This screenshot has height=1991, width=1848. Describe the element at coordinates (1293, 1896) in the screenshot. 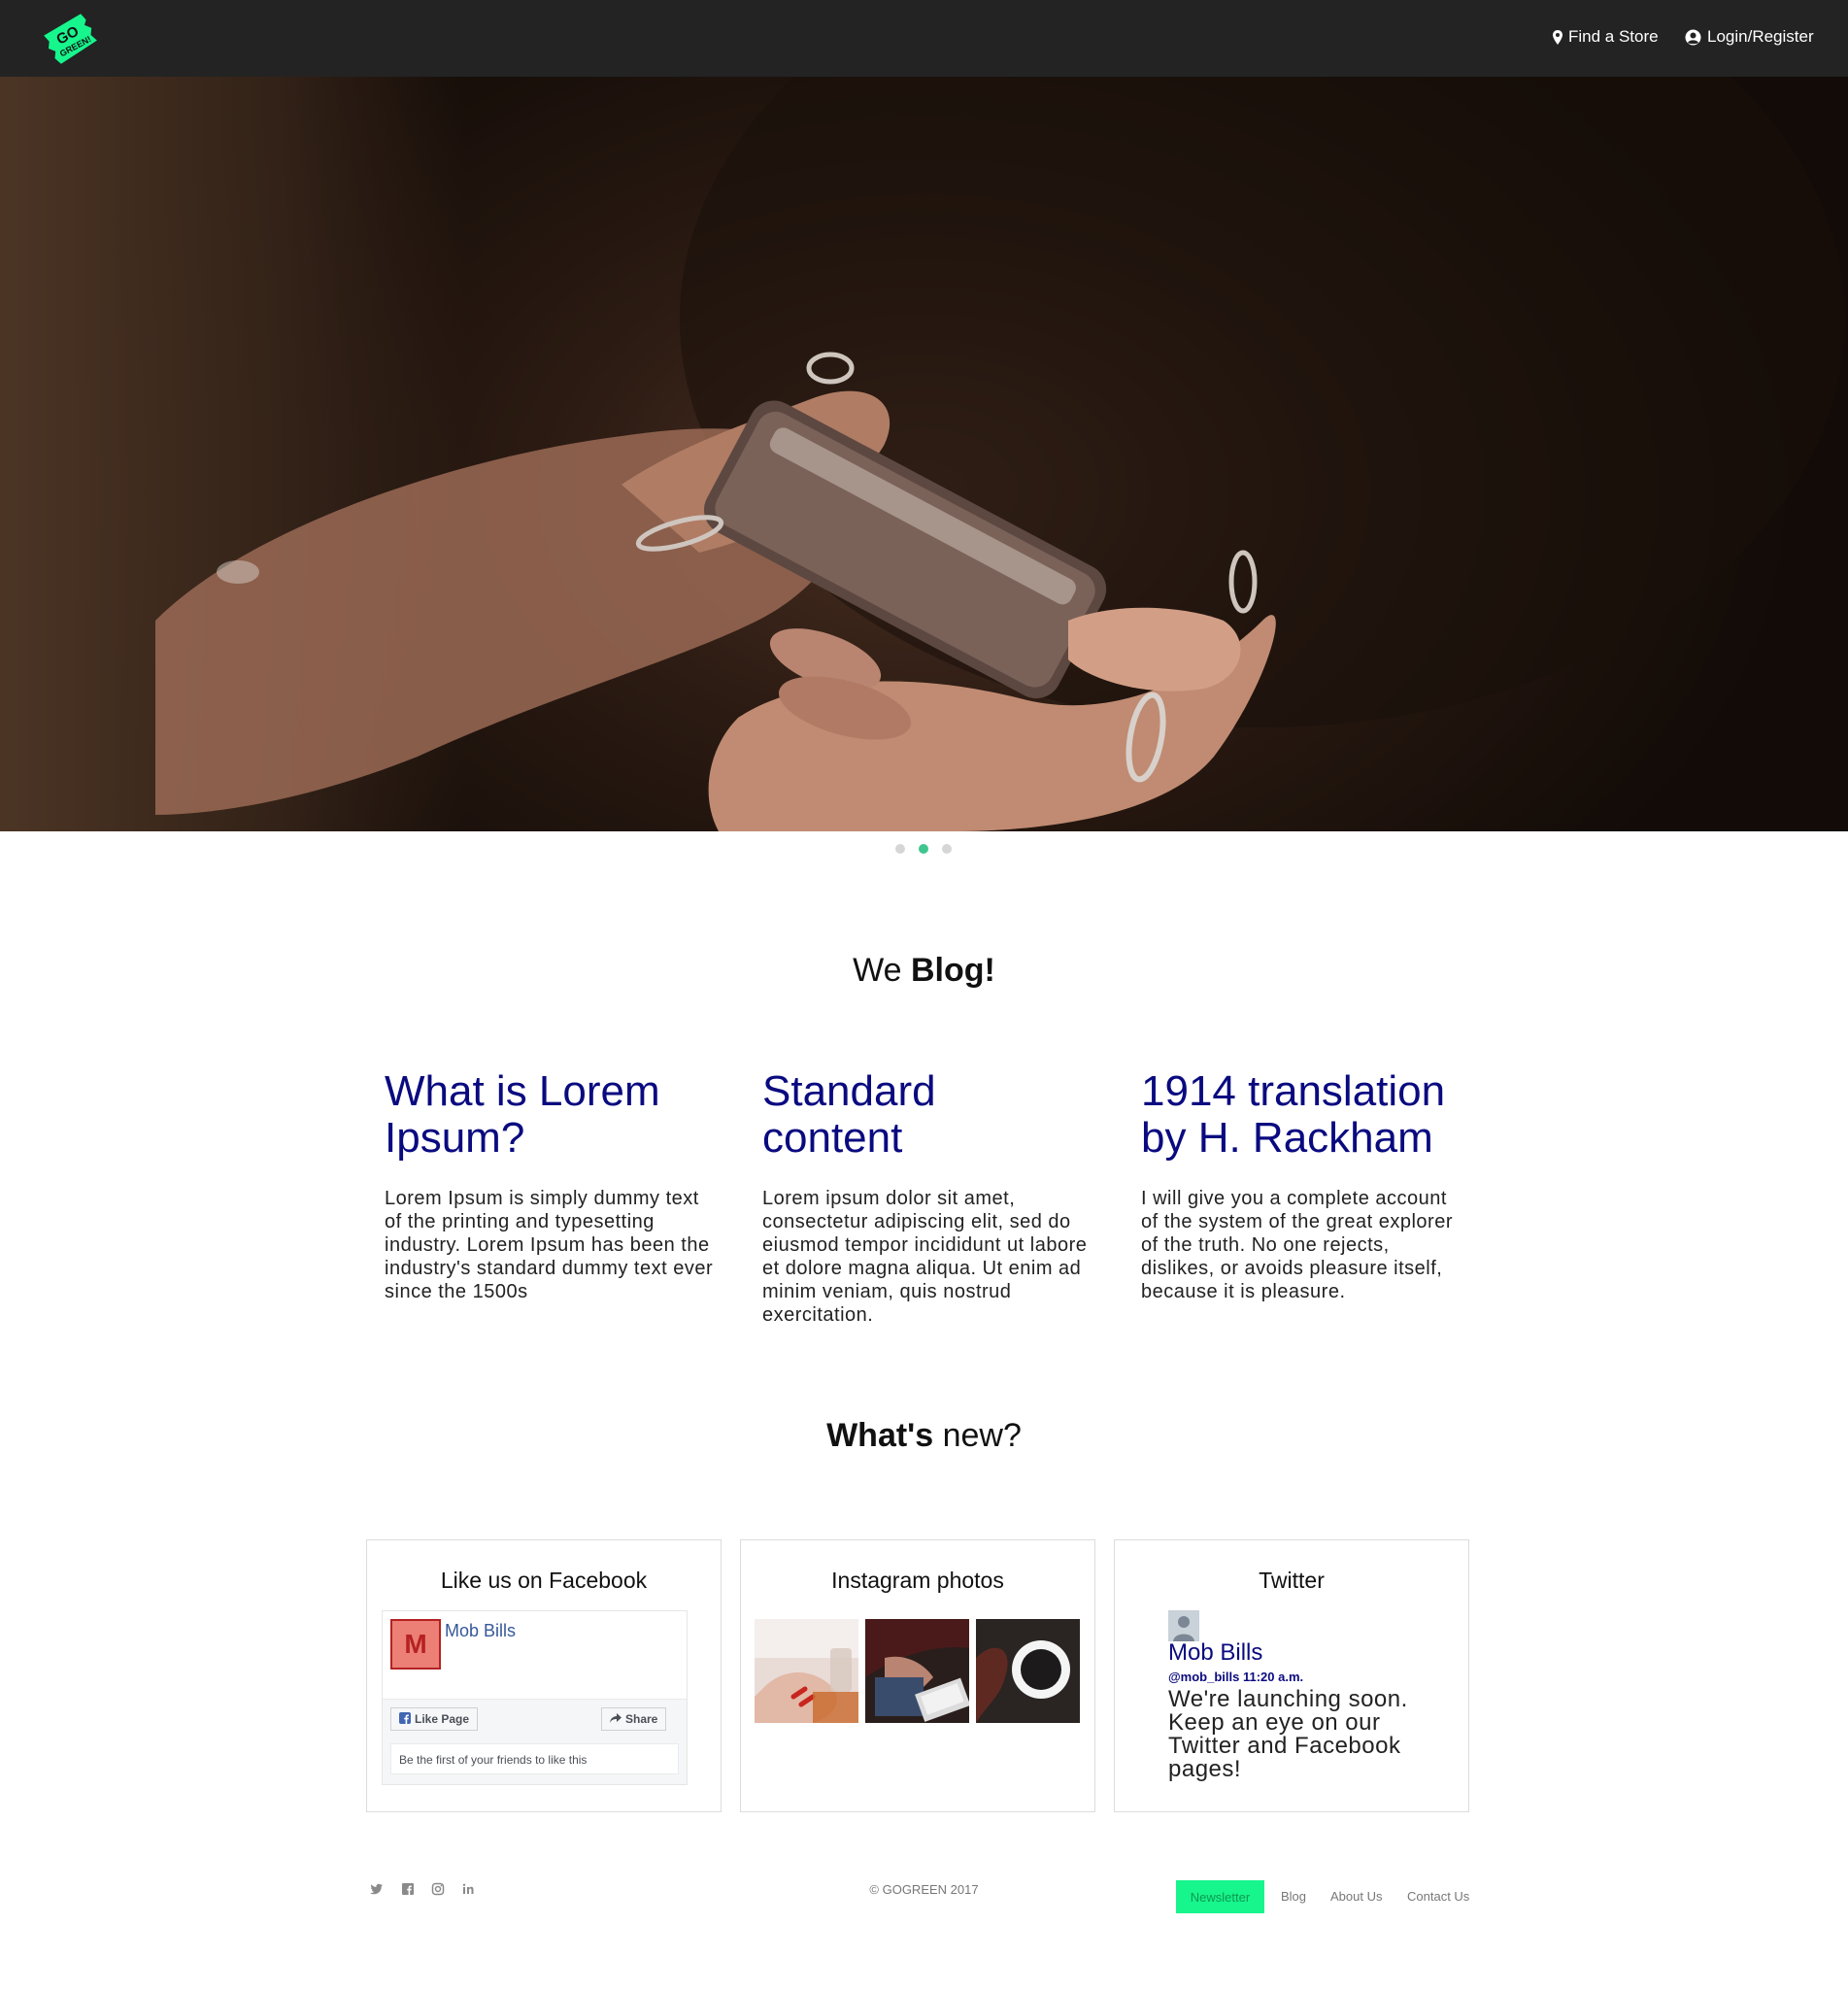

I see `footer-blog-link: Blog` at that location.